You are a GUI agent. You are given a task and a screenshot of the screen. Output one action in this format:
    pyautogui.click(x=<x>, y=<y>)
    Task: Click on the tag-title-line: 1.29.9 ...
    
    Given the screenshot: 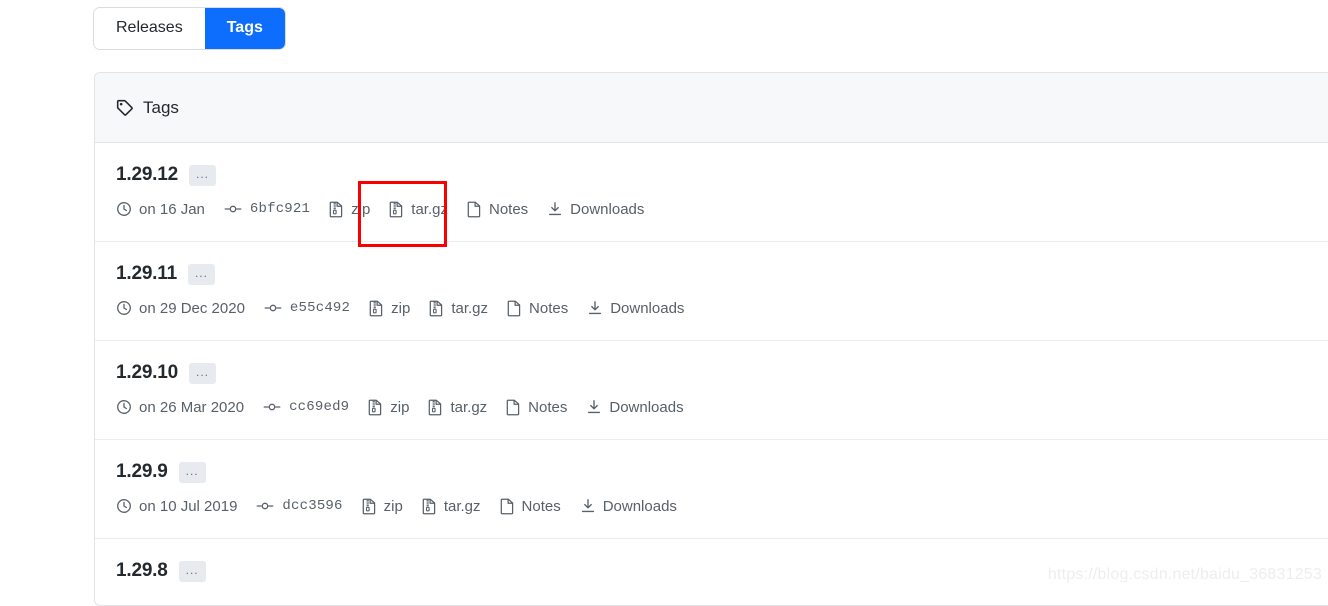 What is the action you would take?
    pyautogui.click(x=722, y=472)
    